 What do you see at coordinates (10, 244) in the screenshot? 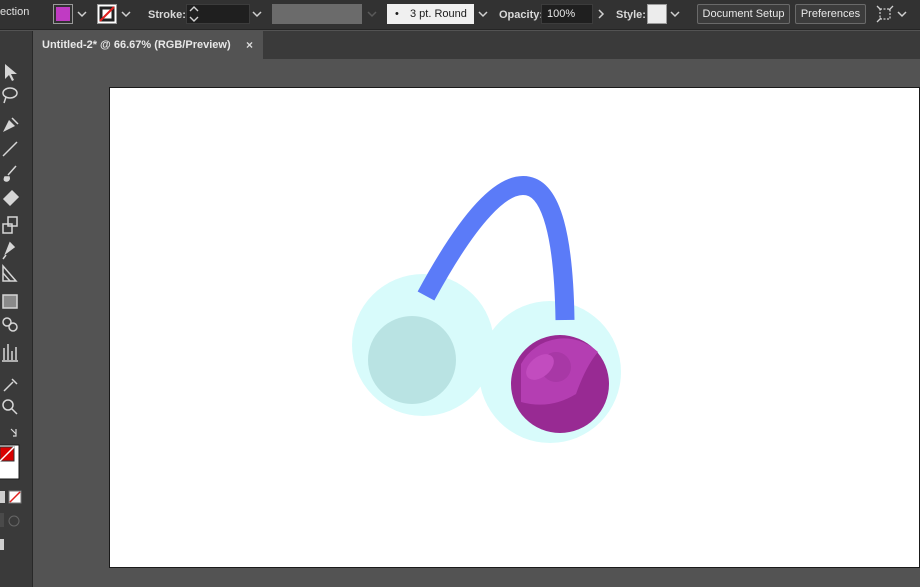
I see `perspective-grid-tool-icon` at bounding box center [10, 244].